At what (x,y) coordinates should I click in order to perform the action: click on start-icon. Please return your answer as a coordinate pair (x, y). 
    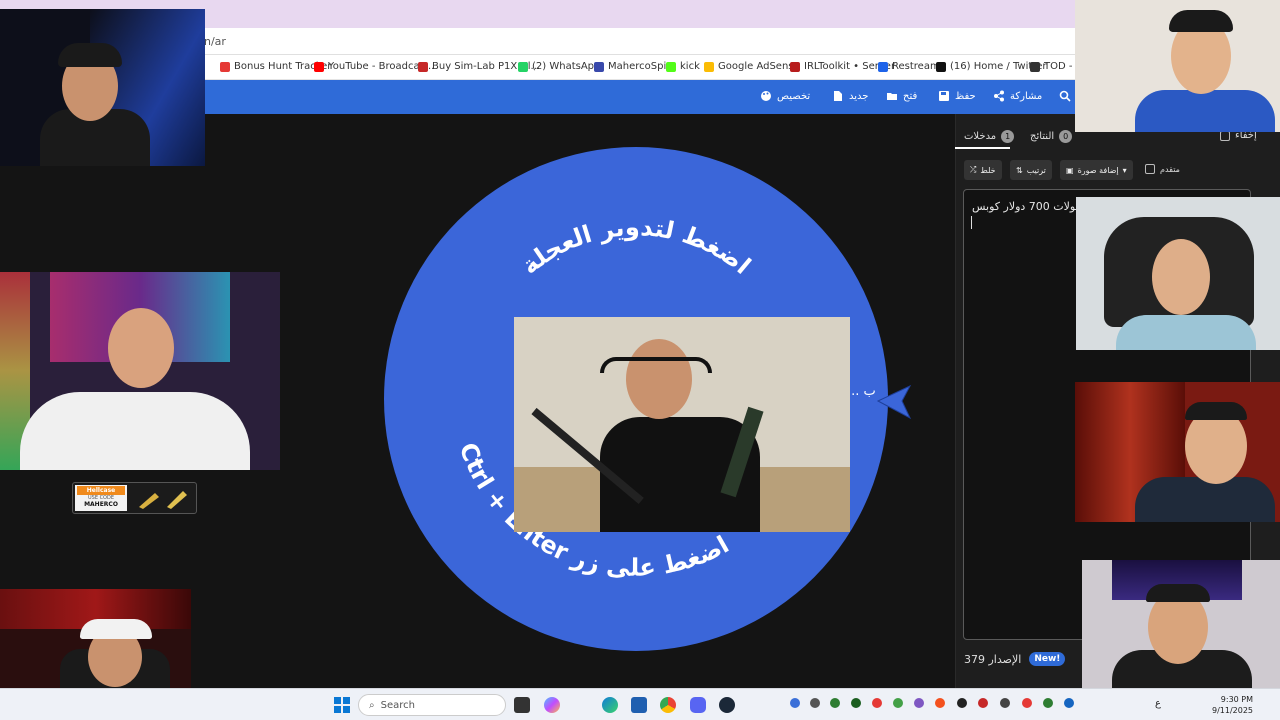
    Looking at the image, I should click on (342, 705).